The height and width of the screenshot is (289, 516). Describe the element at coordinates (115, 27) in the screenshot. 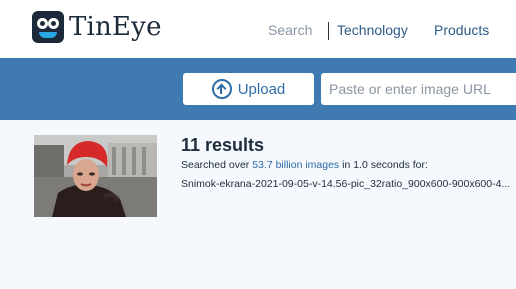

I see `logo-text: TinEye` at that location.